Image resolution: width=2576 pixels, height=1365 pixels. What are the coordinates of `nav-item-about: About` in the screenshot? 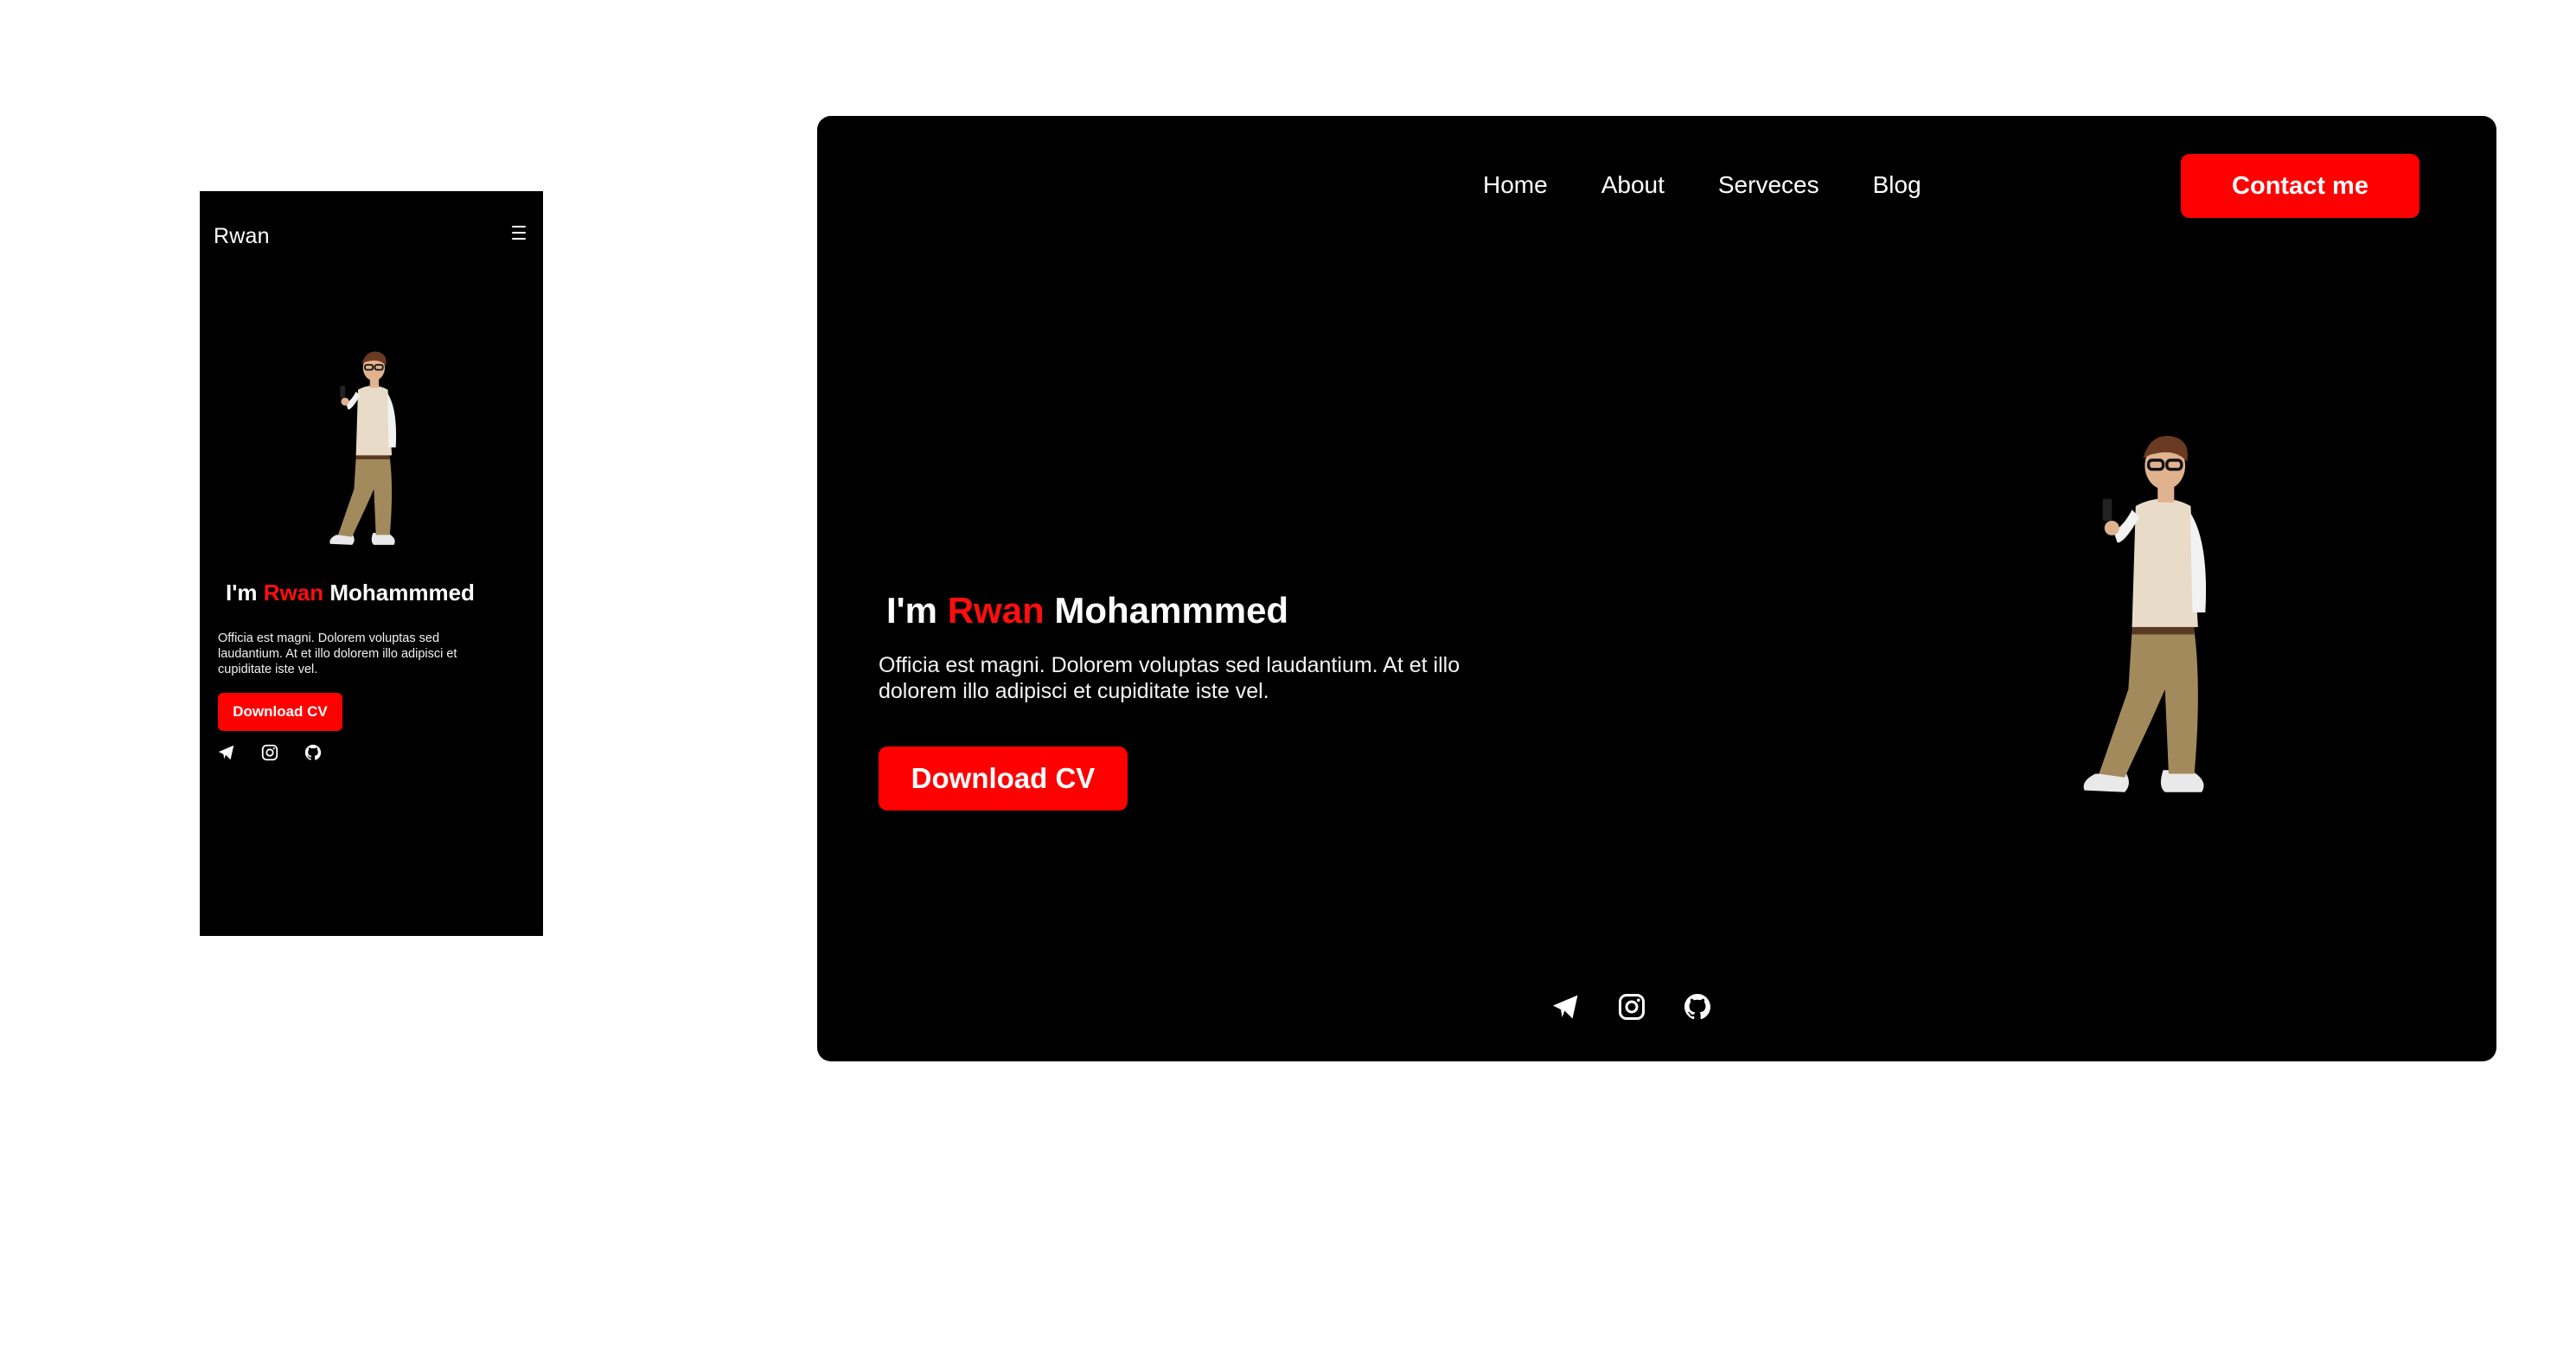 It's located at (1633, 185).